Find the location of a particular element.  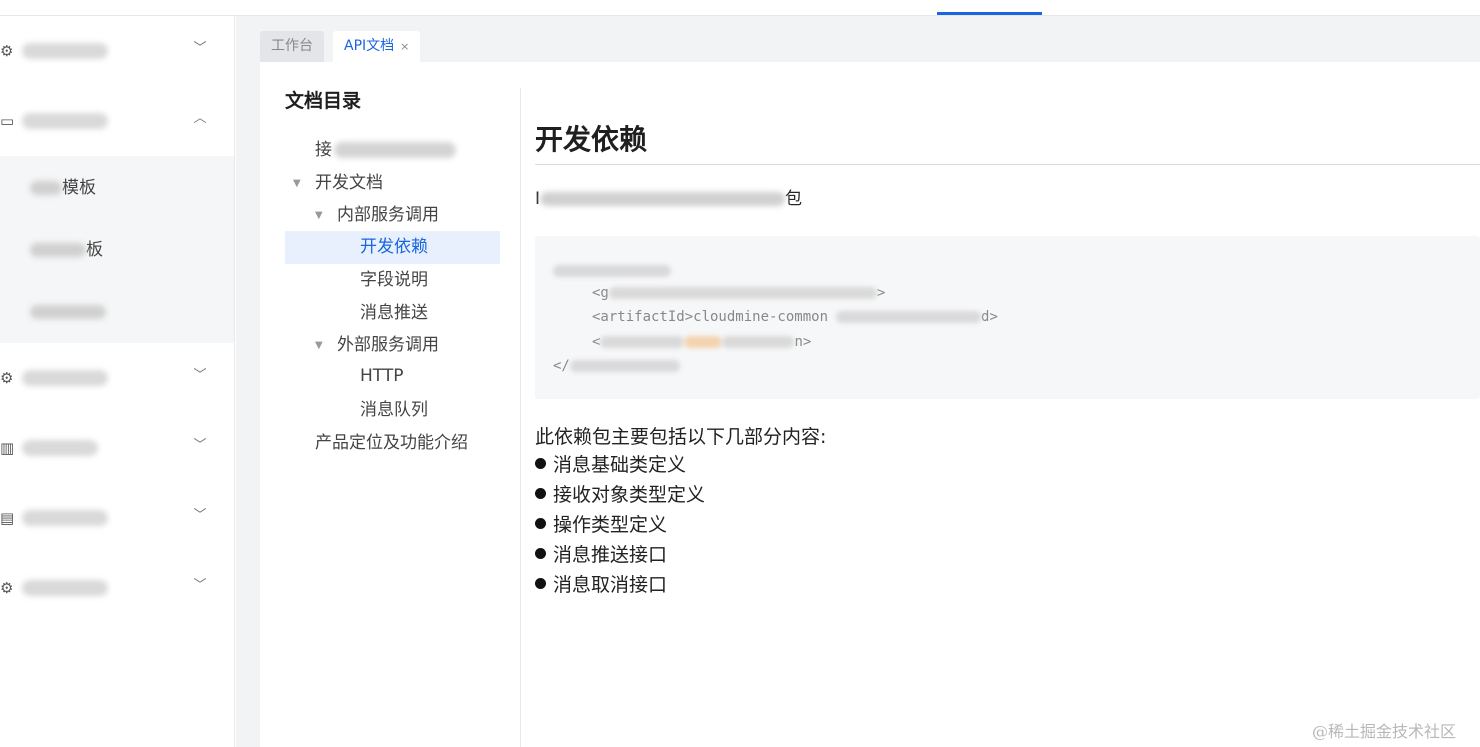

sidebar-menu-1: ⚙ ﹀ is located at coordinates (117, 51).